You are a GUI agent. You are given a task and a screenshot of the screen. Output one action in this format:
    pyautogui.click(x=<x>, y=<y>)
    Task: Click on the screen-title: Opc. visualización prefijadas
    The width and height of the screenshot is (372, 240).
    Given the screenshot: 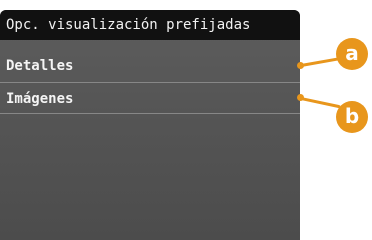 What is the action you would take?
    pyautogui.click(x=150, y=25)
    